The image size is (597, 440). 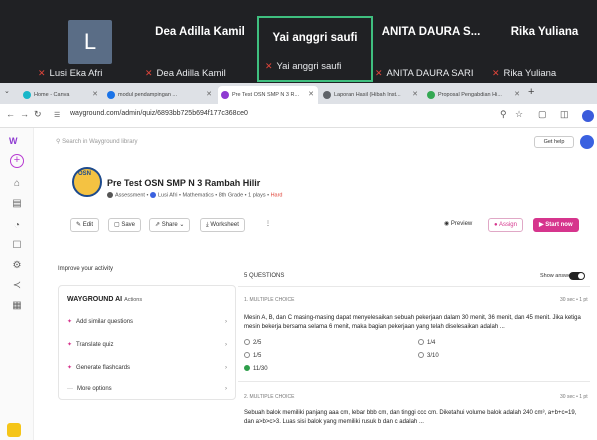 What do you see at coordinates (574, 300) in the screenshot?
I see `question-time: 30 sec • 1 pt` at bounding box center [574, 300].